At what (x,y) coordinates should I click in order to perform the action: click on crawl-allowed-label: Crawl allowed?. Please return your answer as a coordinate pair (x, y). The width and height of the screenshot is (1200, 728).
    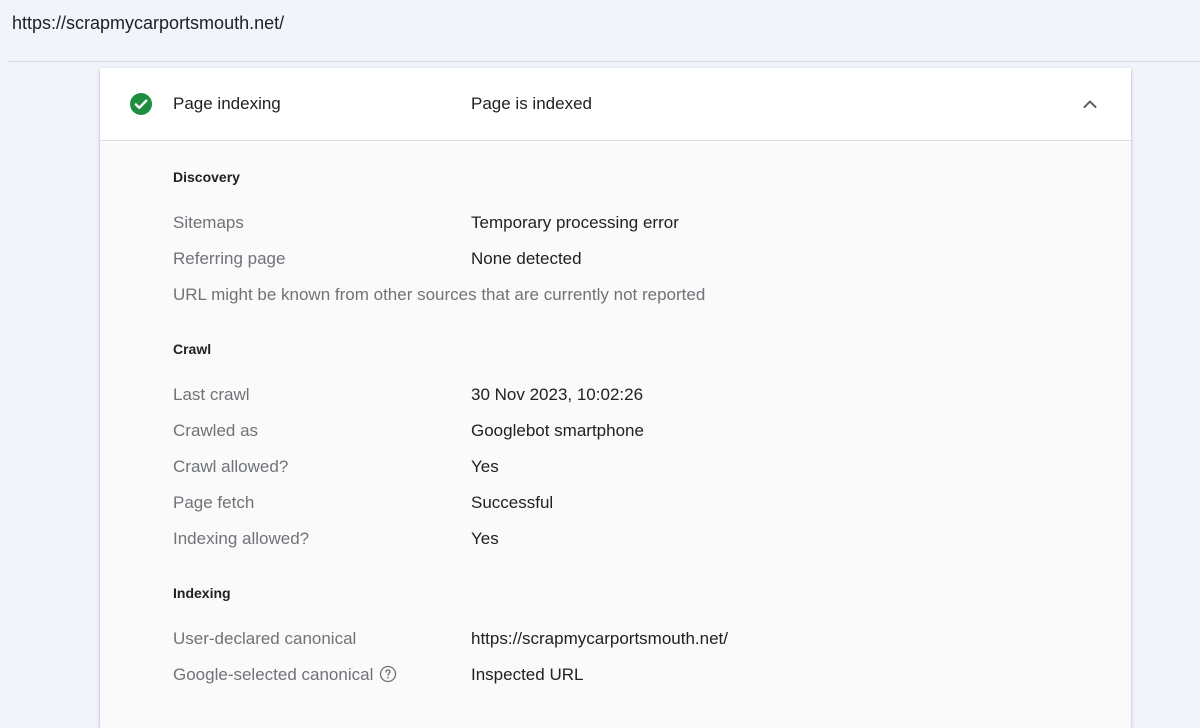
    Looking at the image, I should click on (231, 466).